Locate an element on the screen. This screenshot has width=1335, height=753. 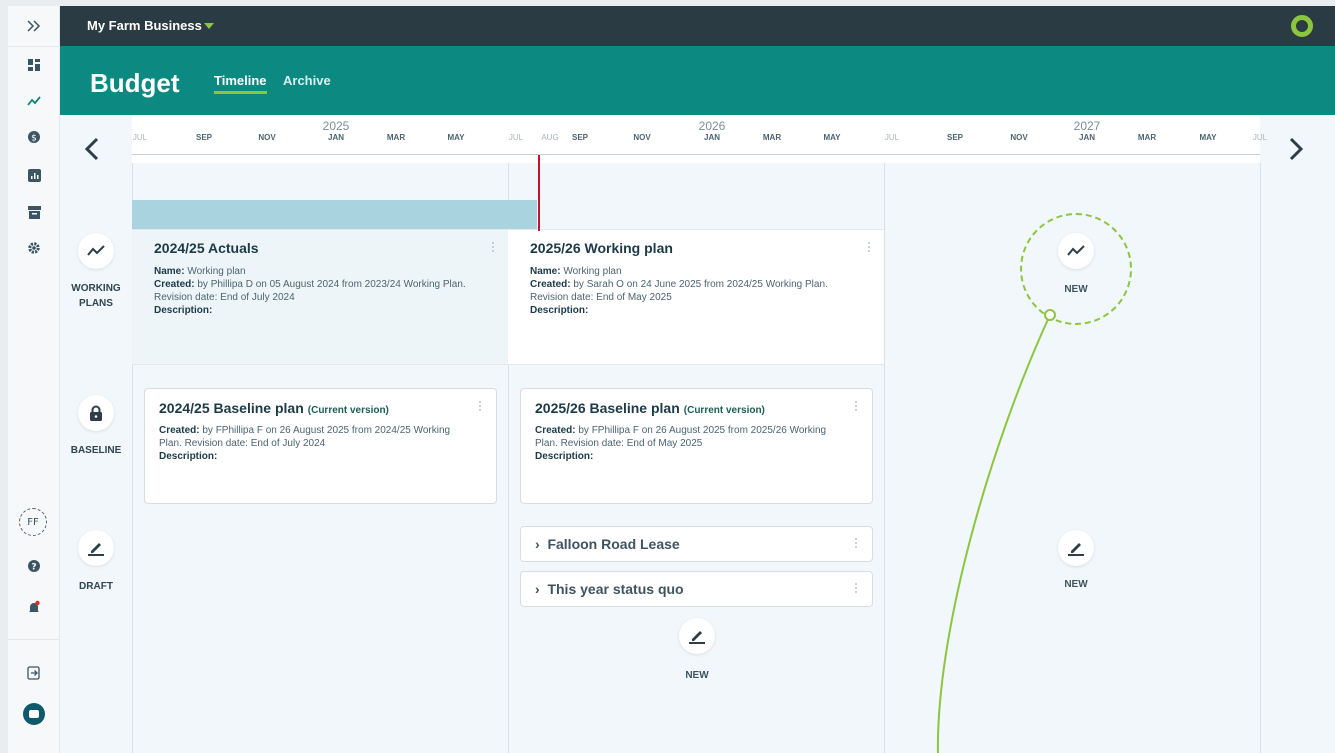
row-label-working-plans: WORKING PLANS is located at coordinates (96, 296).